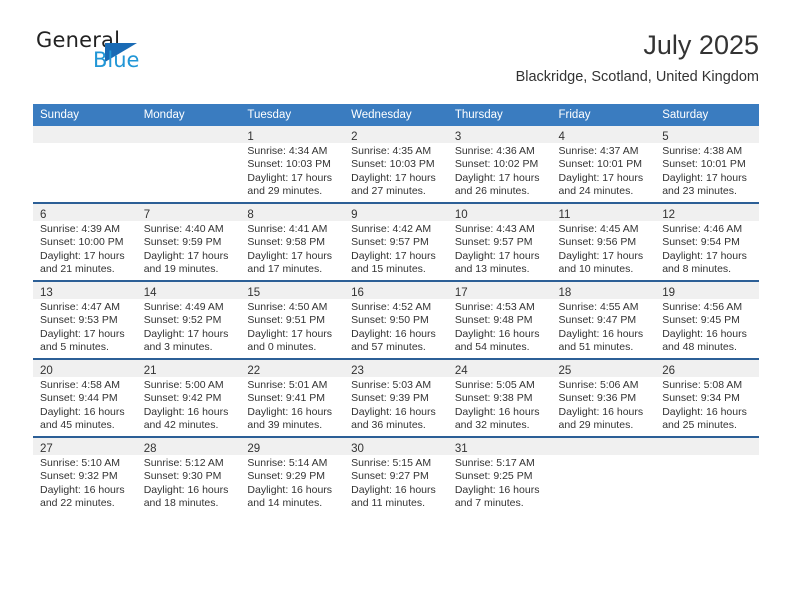 The image size is (792, 612). Describe the element at coordinates (493, 320) in the screenshot. I see `sunset-text: Sunset: 9:48 PM` at that location.